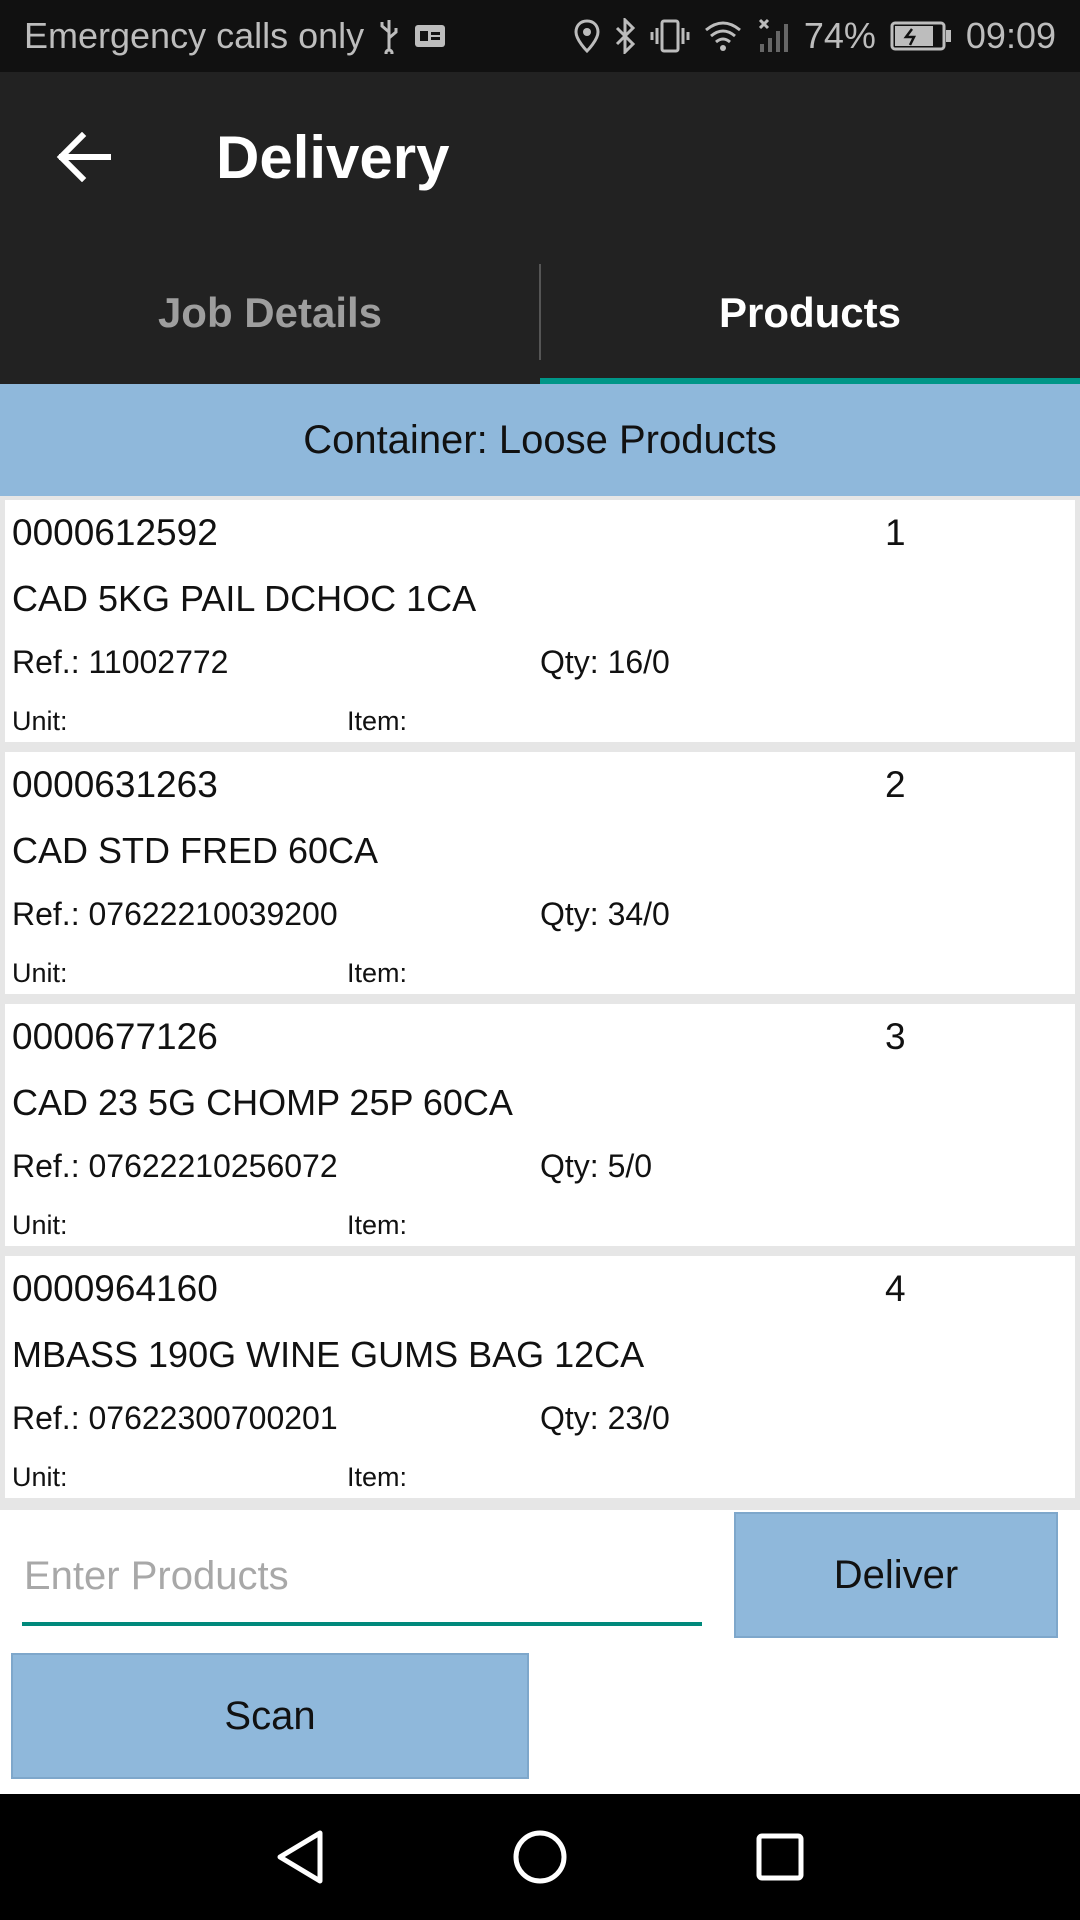 This screenshot has width=1080, height=1920. I want to click on product-qty: Qty: 34/0, so click(605, 914).